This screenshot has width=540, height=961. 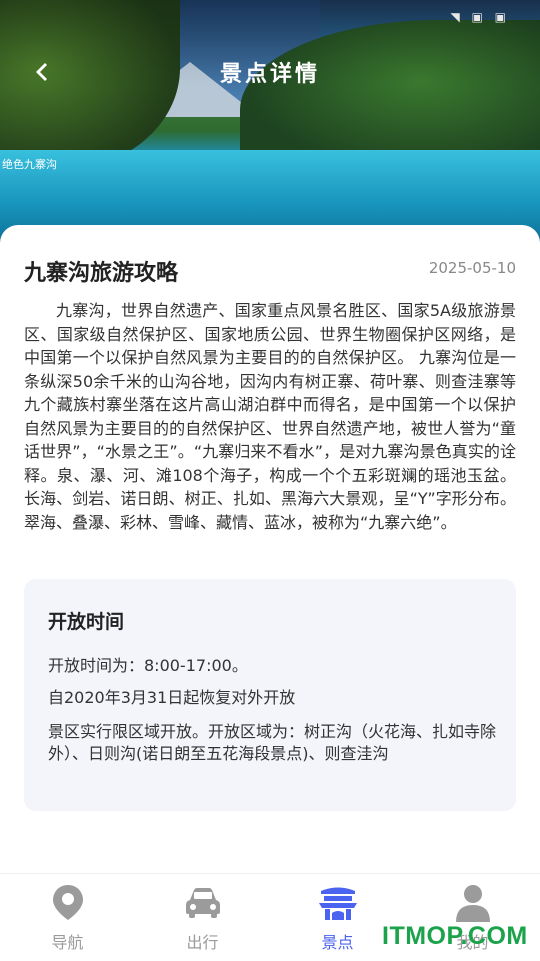 What do you see at coordinates (202, 942) in the screenshot?
I see `tab-label: 出行` at bounding box center [202, 942].